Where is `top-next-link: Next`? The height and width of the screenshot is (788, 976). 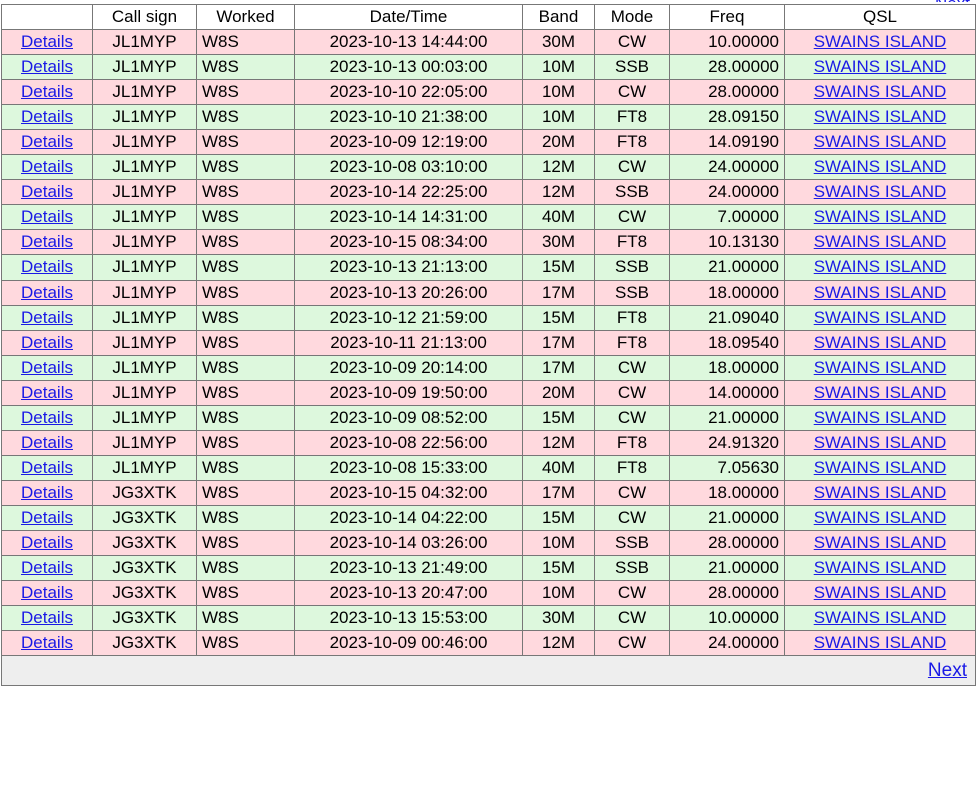
top-next-link: Next is located at coordinates (955, 1).